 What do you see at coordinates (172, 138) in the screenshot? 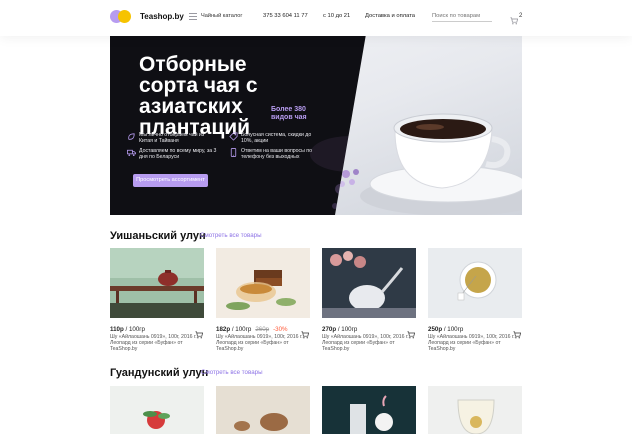
I see `feature-item: Мы лично отбираем чай из Китая и Тайваня` at bounding box center [172, 138].